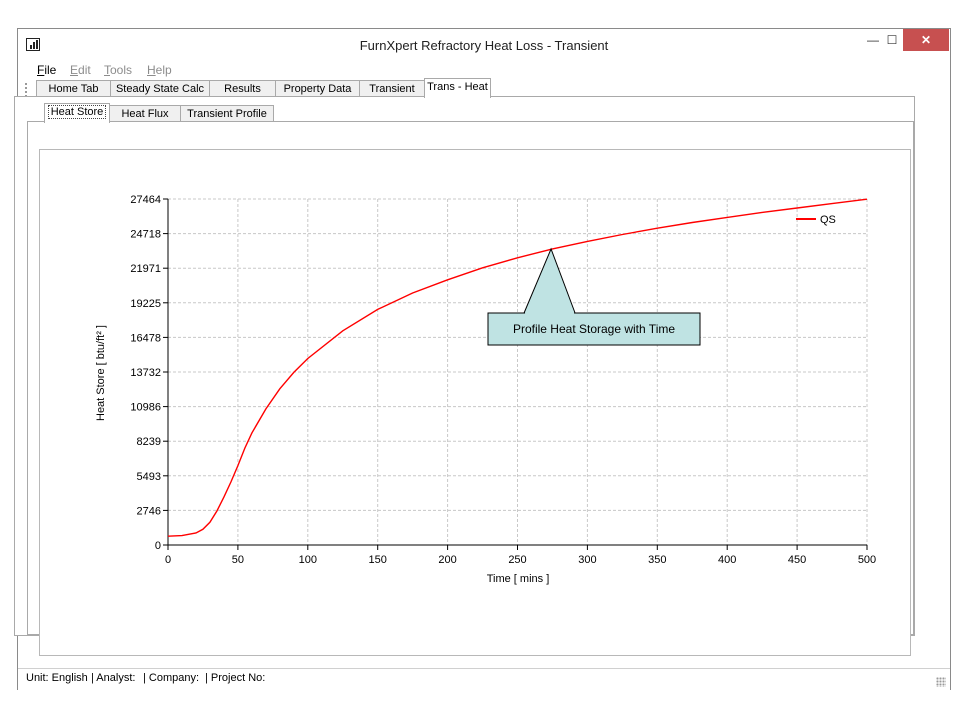  What do you see at coordinates (594, 329) in the screenshot?
I see `annotation-text: Profile Heat Storage with Time` at bounding box center [594, 329].